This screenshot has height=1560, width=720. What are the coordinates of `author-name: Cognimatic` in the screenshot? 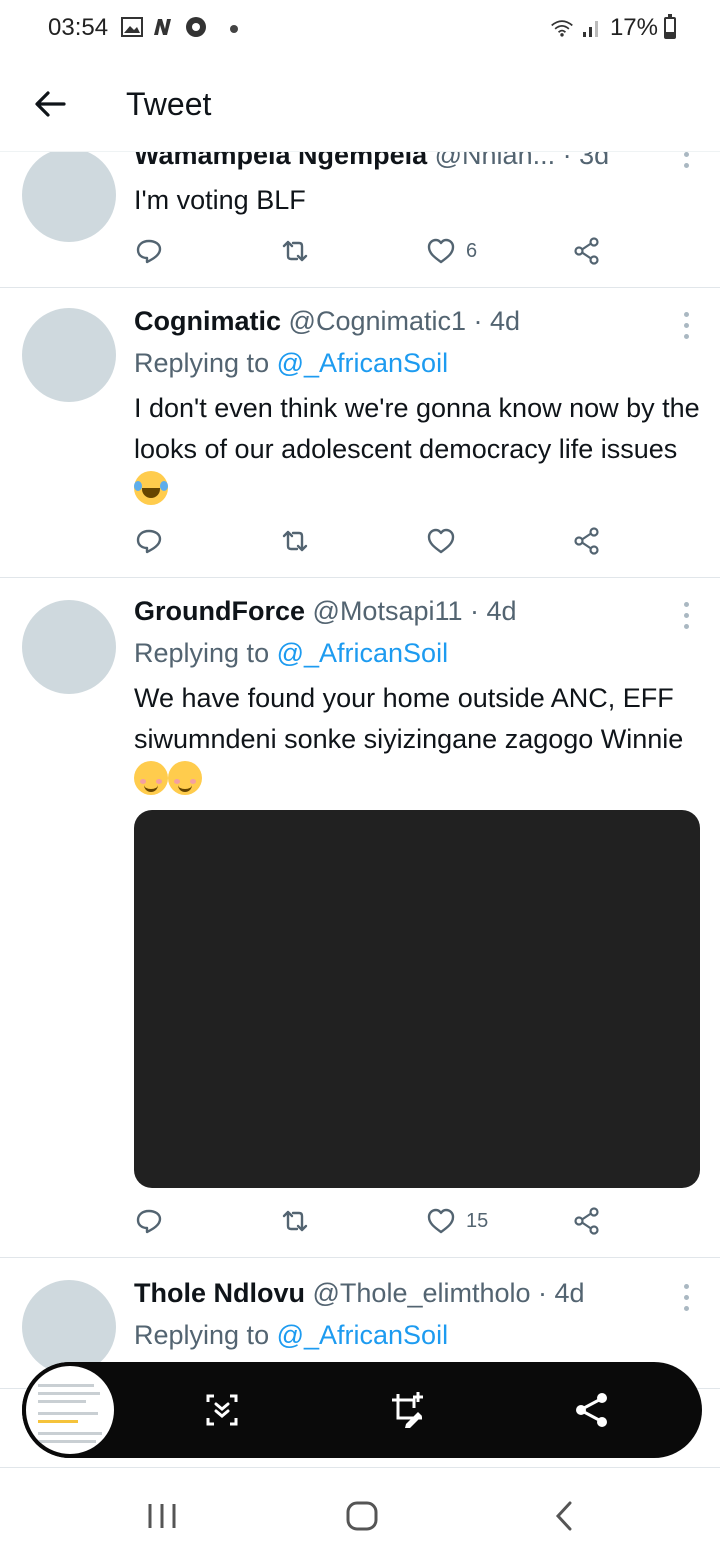 It's located at (207, 321).